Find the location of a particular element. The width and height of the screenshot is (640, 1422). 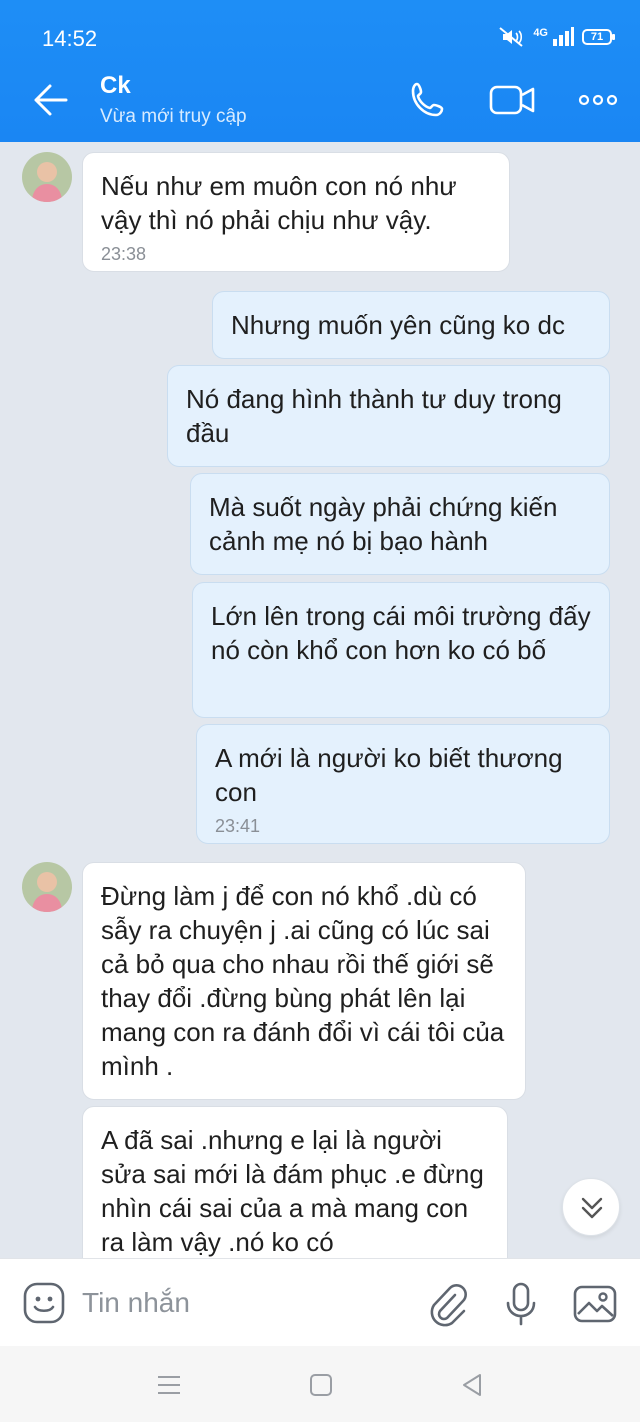

more-options-button is located at coordinates (598, 100).